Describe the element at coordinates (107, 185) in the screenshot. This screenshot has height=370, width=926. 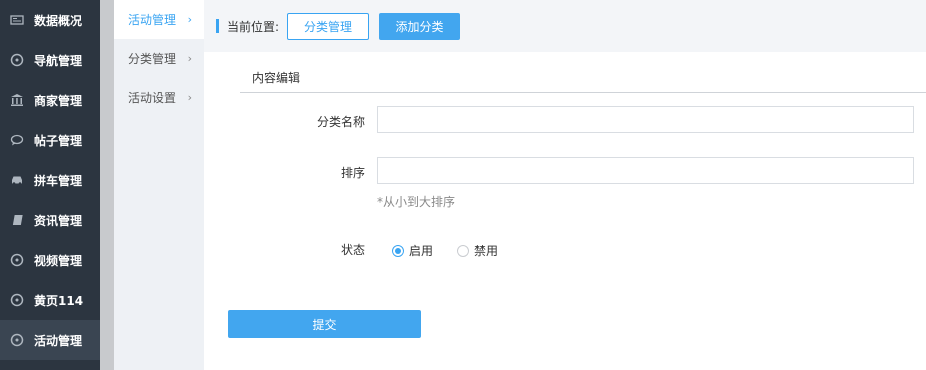
I see `sidebar-scrollbar` at that location.